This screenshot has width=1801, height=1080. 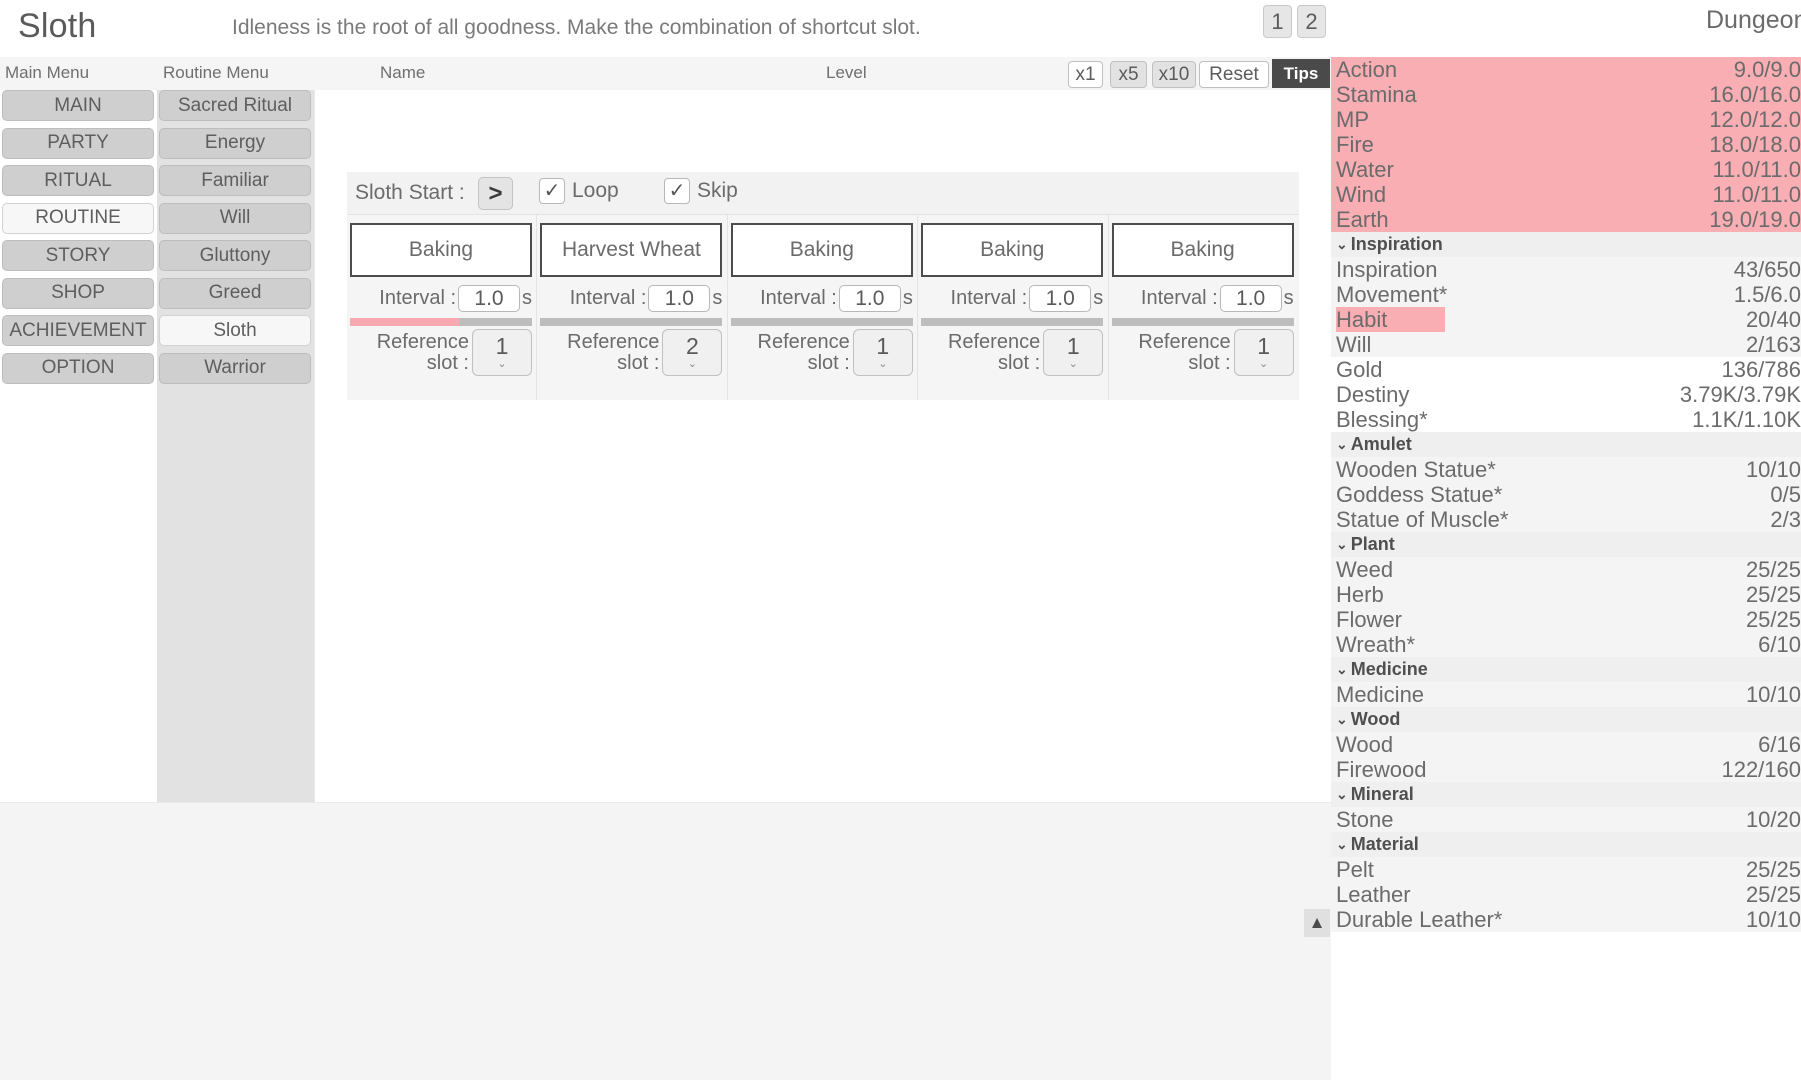 What do you see at coordinates (1566, 194) in the screenshot?
I see `stat-row: Wind 11.0/11.0` at bounding box center [1566, 194].